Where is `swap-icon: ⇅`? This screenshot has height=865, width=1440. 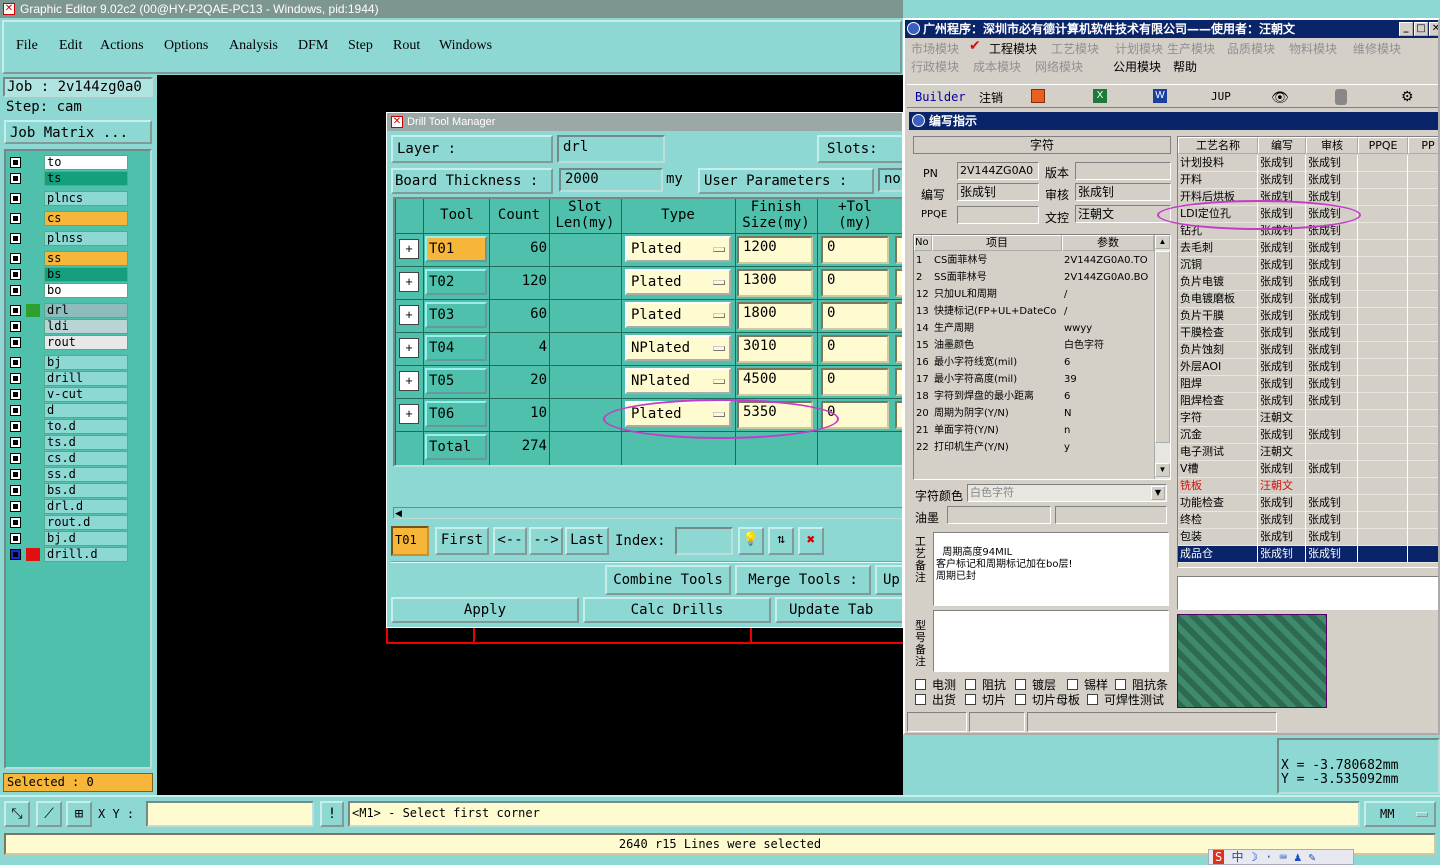
swap-icon: ⇅ is located at coordinates (781, 541).